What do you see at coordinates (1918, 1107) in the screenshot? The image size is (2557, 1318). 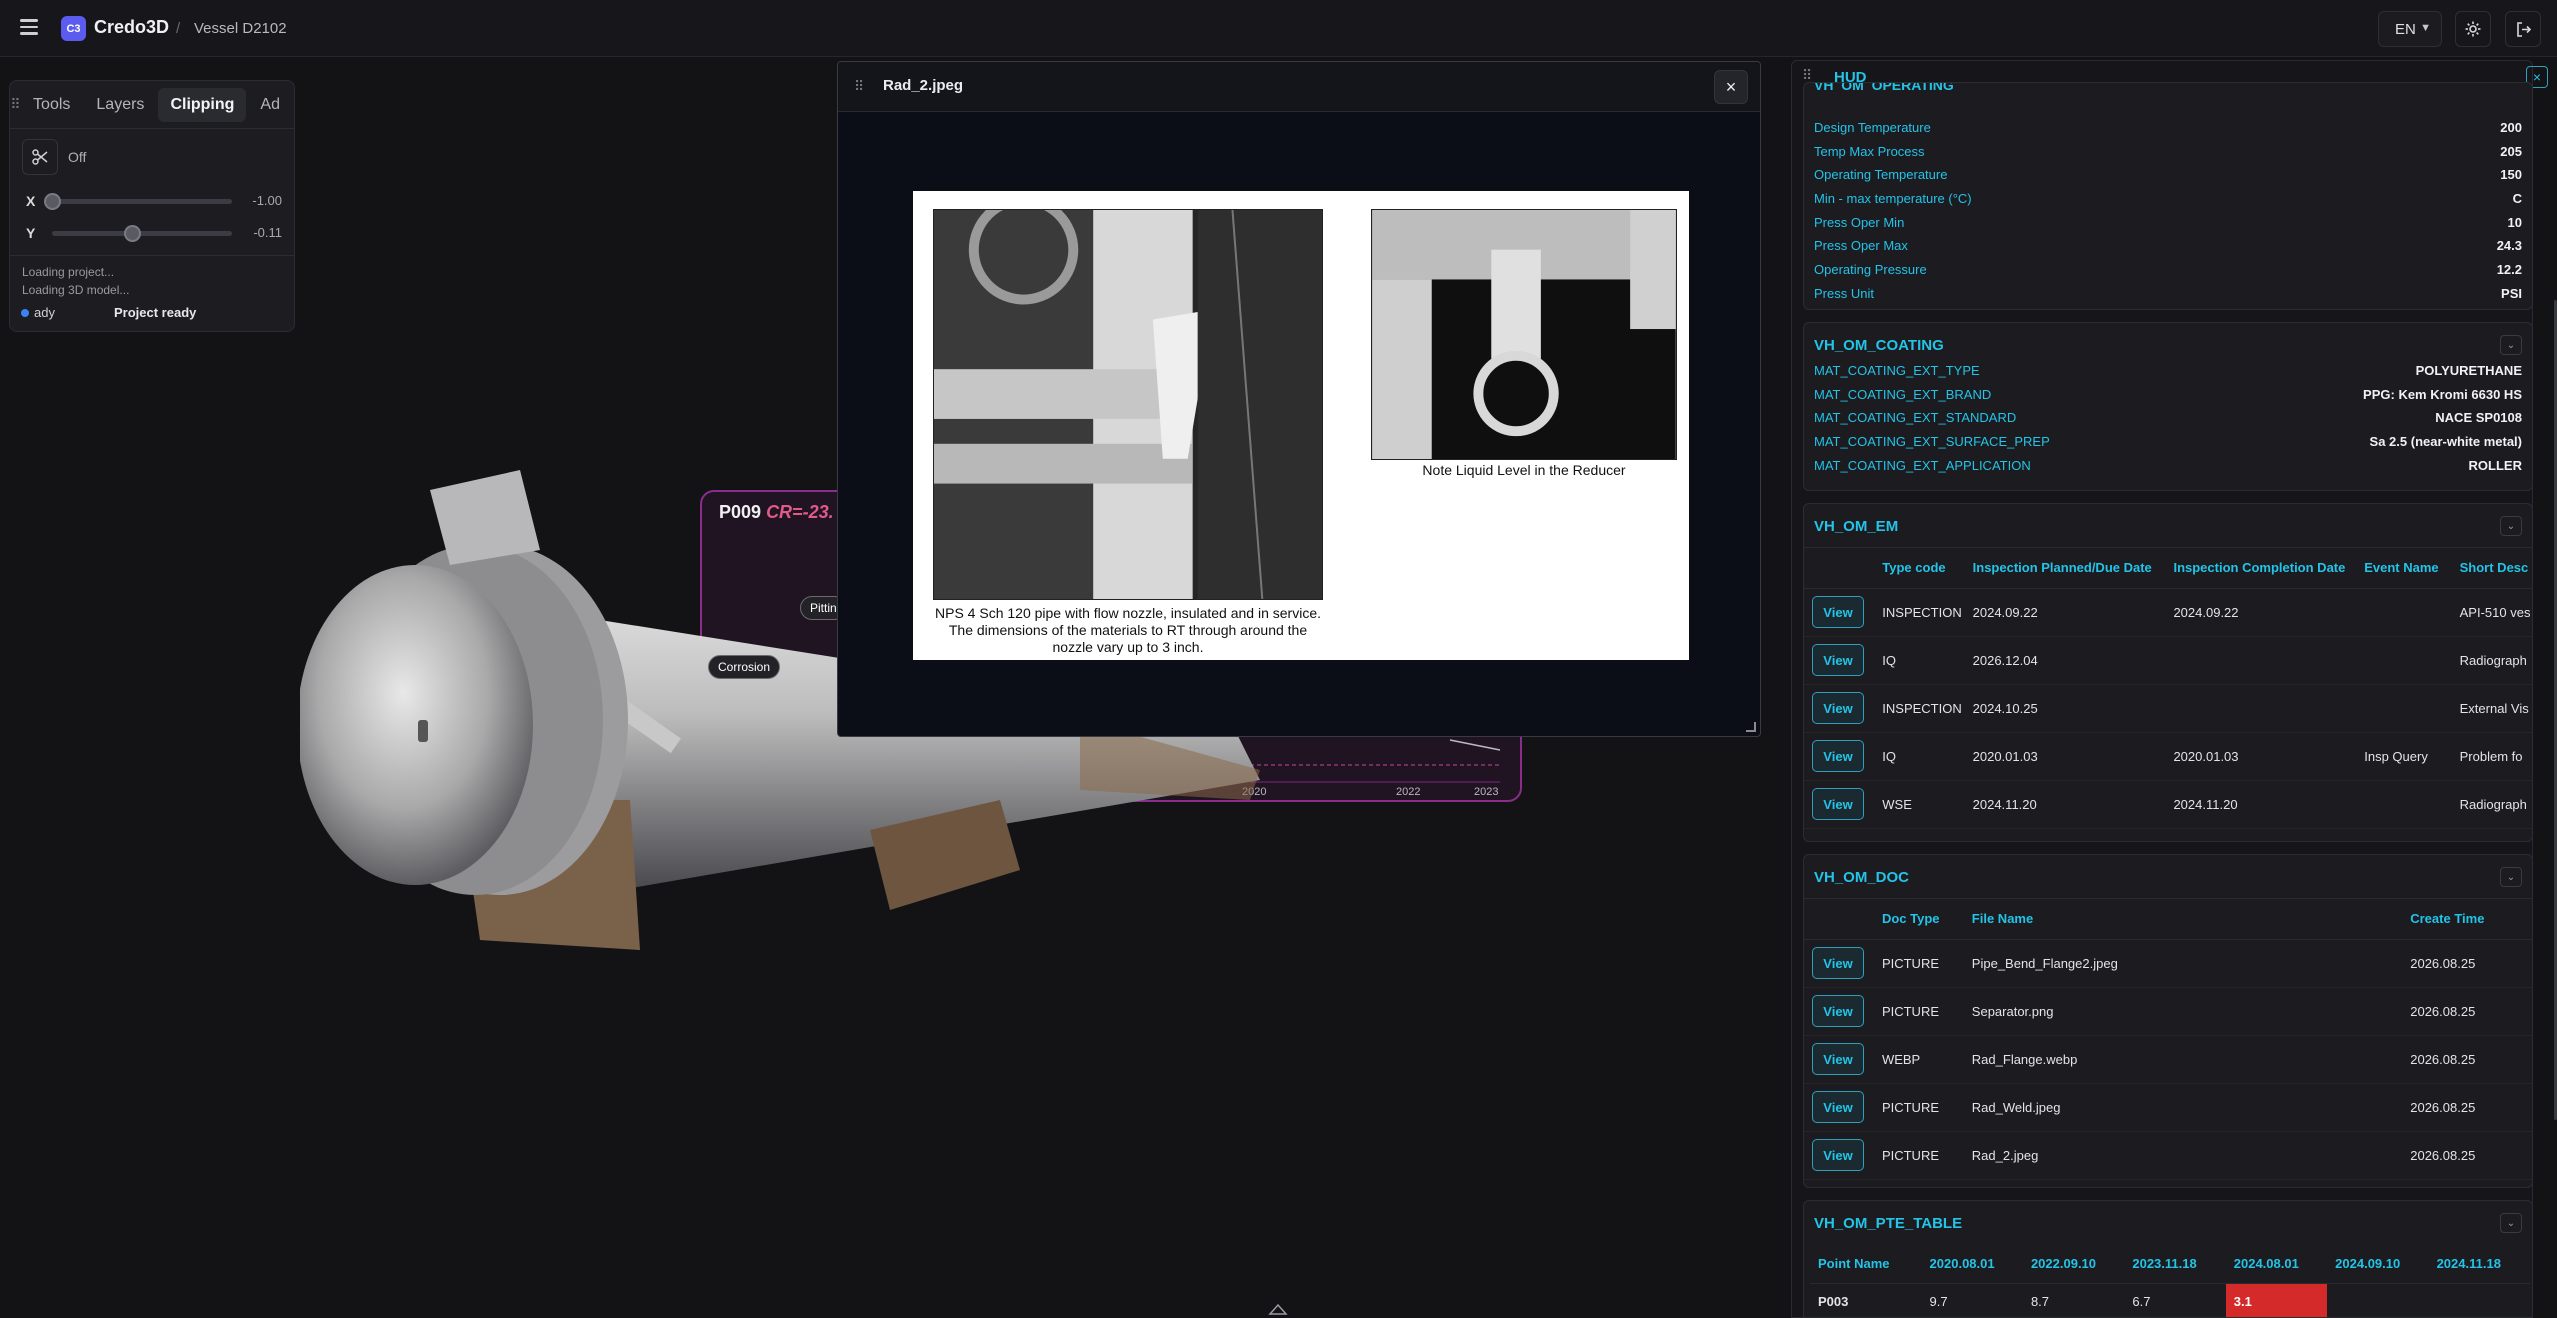 I see `table-cell: PICTURE` at bounding box center [1918, 1107].